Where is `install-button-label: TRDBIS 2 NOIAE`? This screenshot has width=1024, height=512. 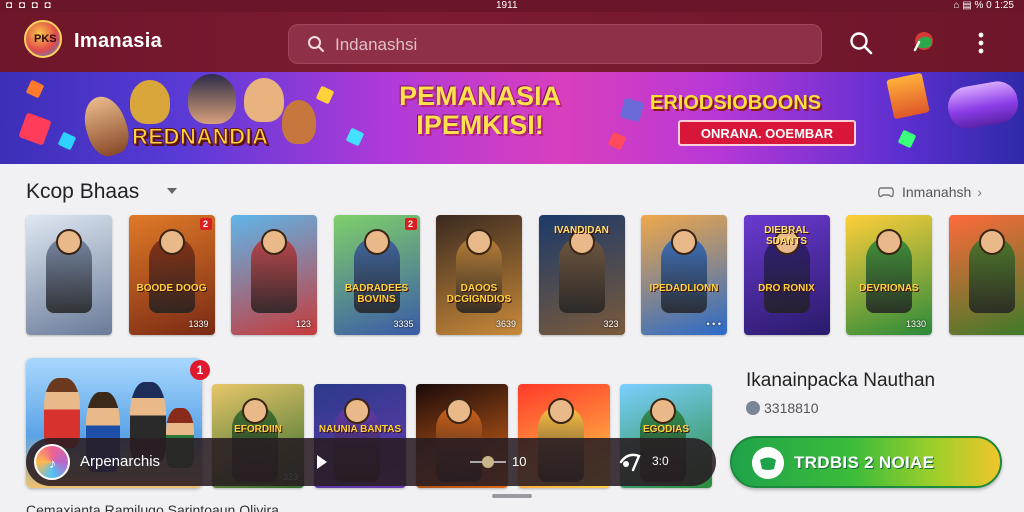
install-button-label: TRDBIS 2 NOIAE is located at coordinates (864, 462).